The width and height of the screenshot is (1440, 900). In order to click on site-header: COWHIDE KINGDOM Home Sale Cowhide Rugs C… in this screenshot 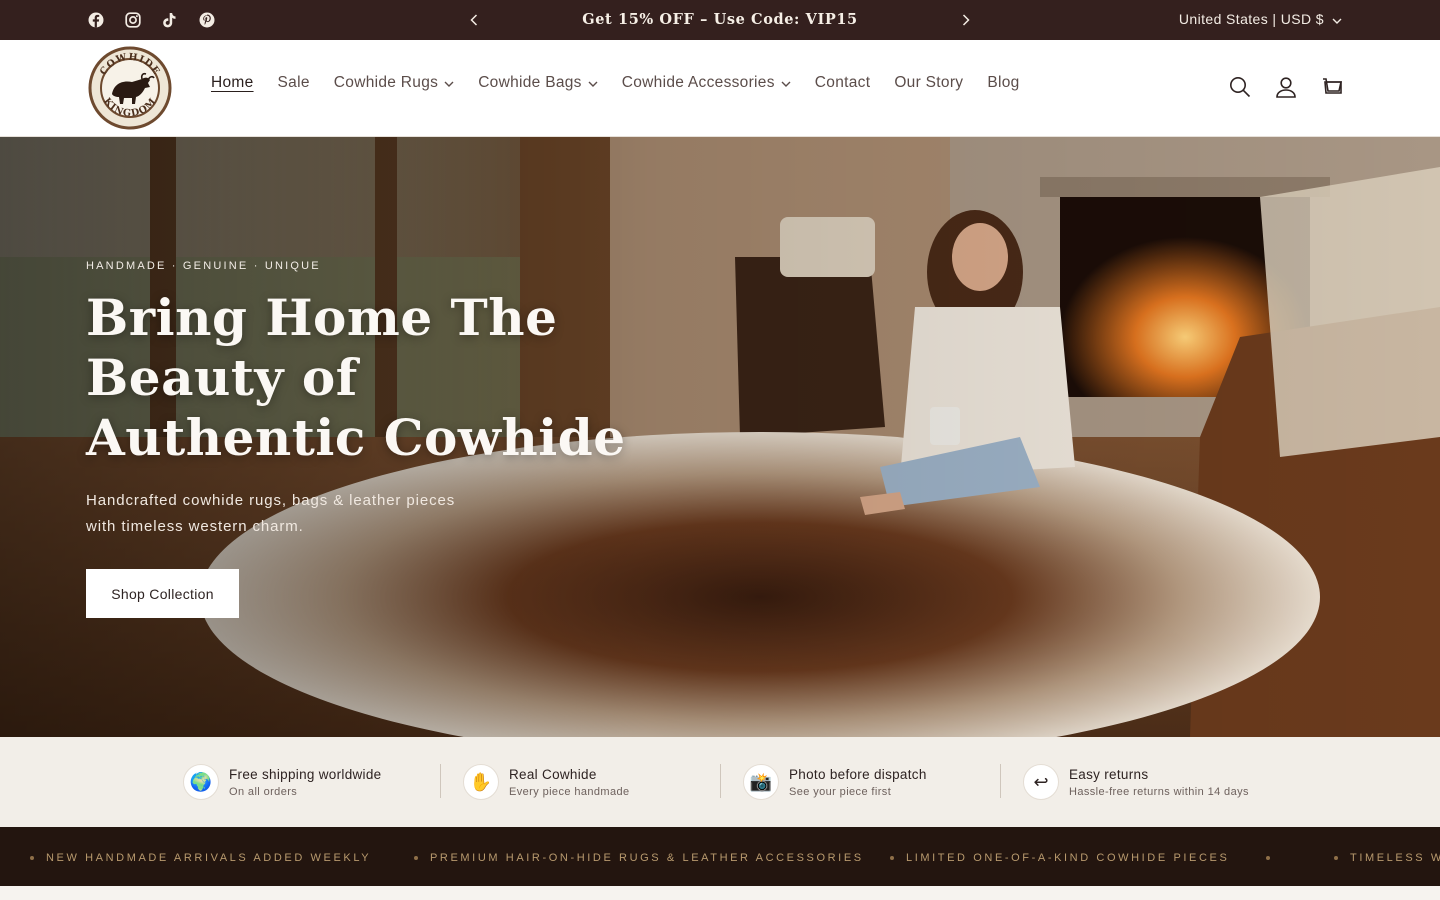, I will do `click(720, 88)`.